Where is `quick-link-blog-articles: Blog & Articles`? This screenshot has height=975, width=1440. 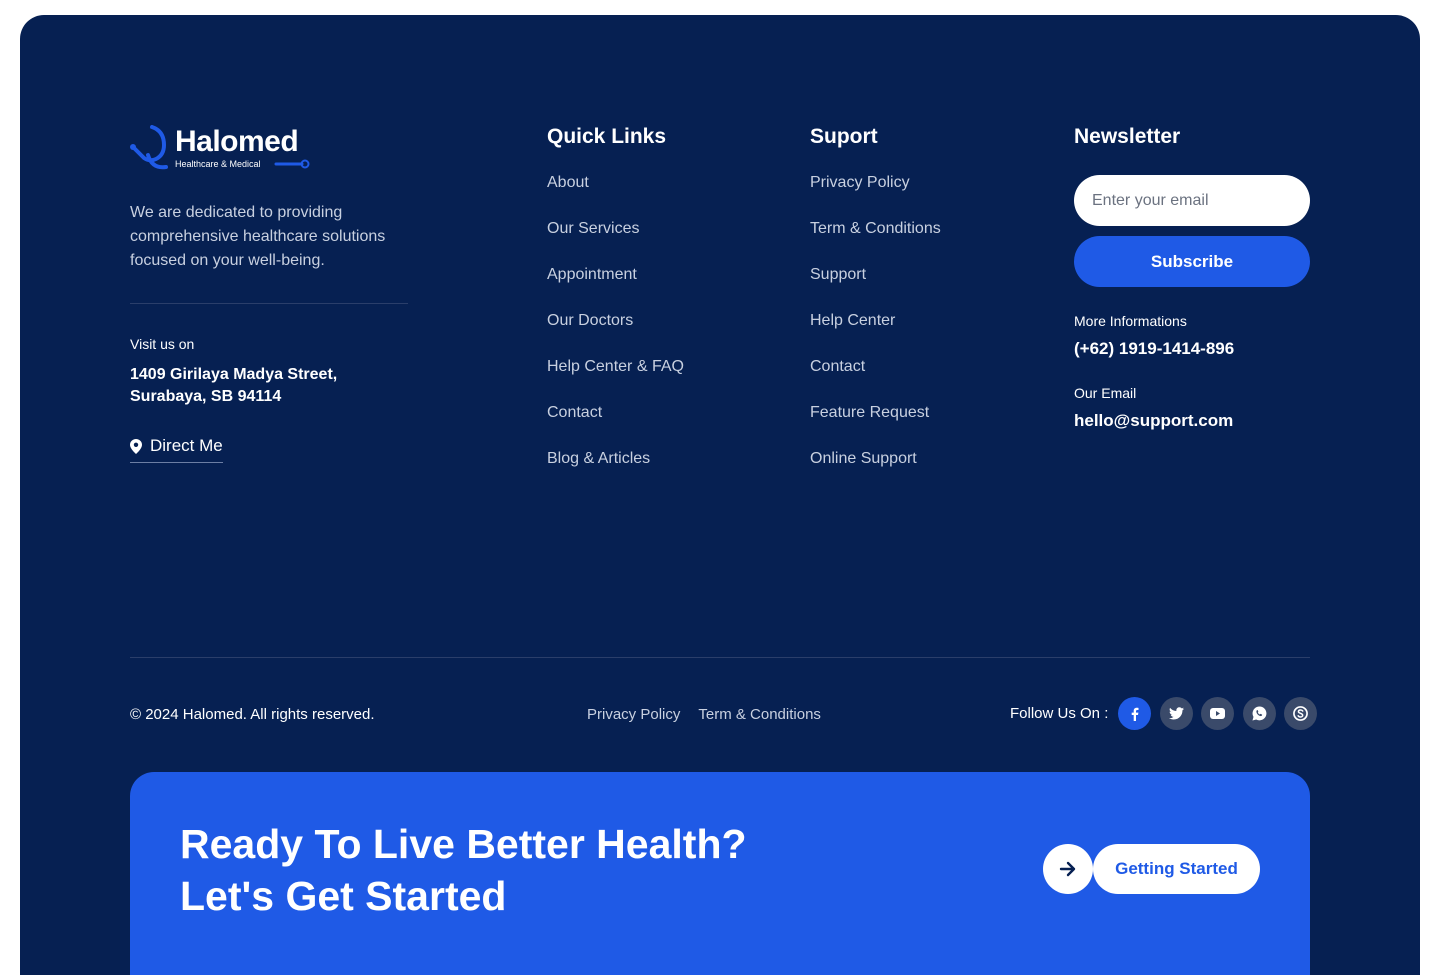
quick-link-blog-articles: Blog & Articles is located at coordinates (615, 470).